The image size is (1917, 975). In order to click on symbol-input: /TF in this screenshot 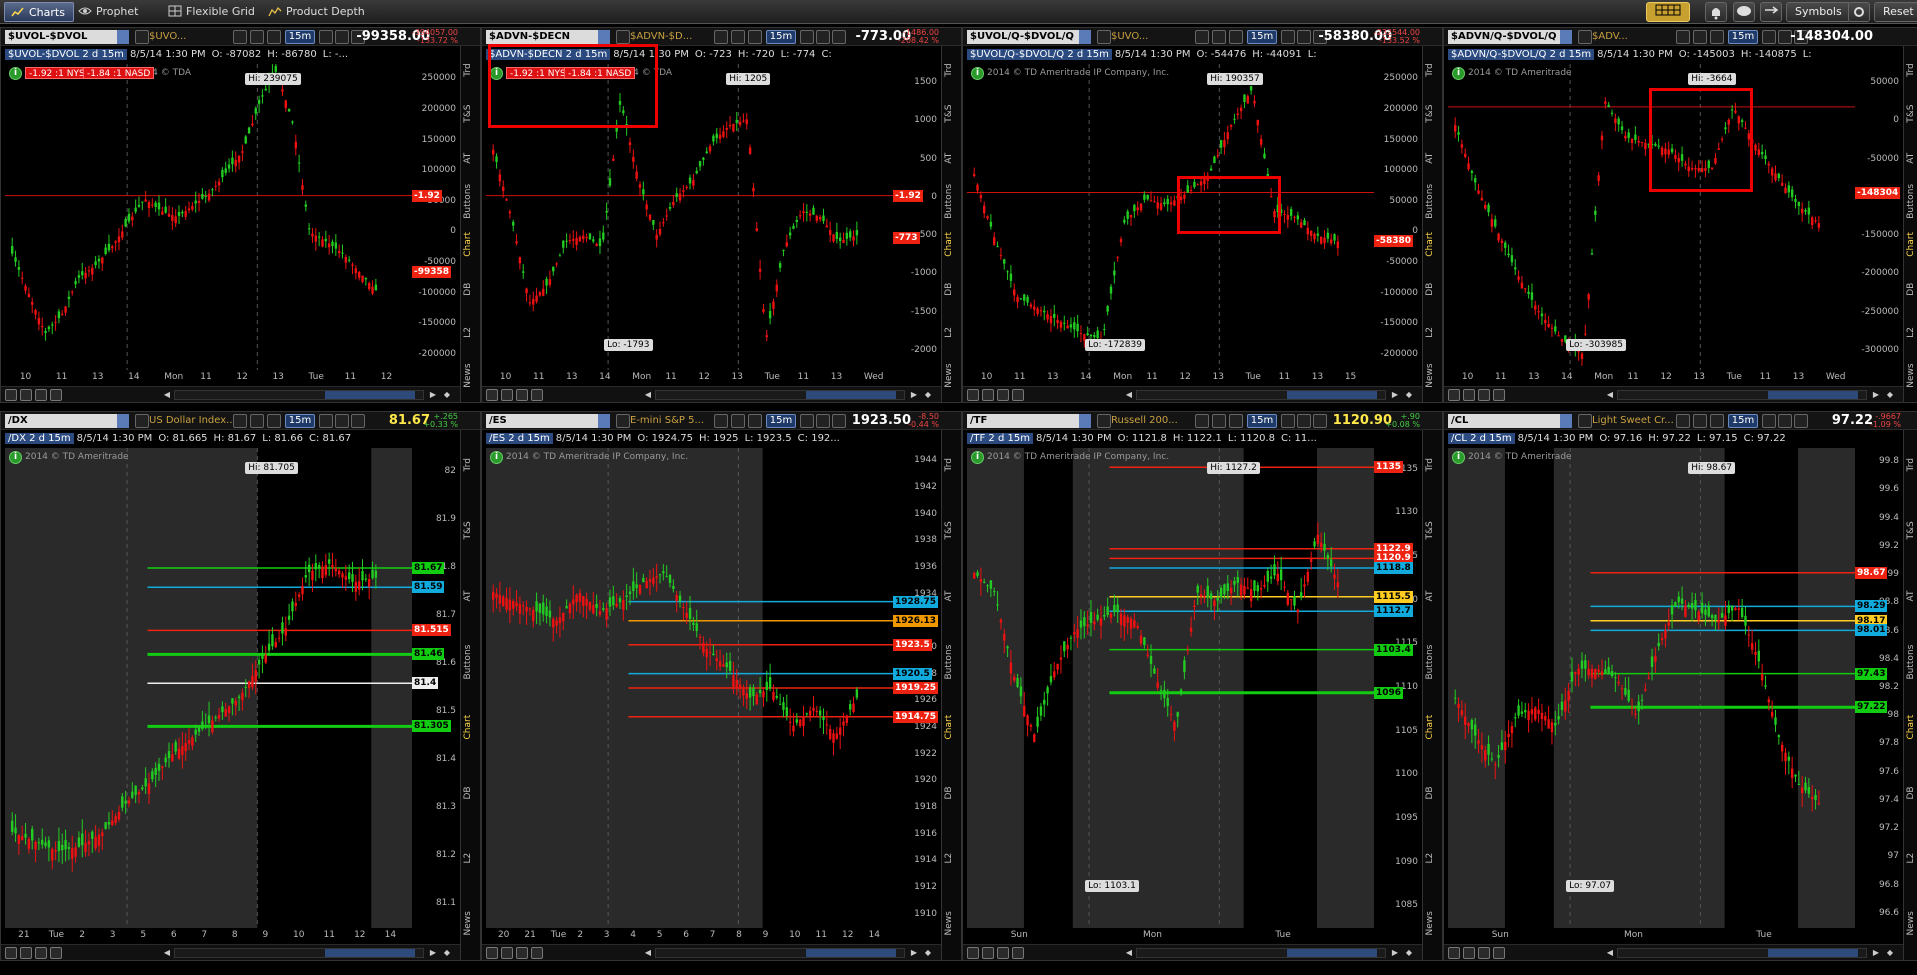, I will do `click(1029, 421)`.